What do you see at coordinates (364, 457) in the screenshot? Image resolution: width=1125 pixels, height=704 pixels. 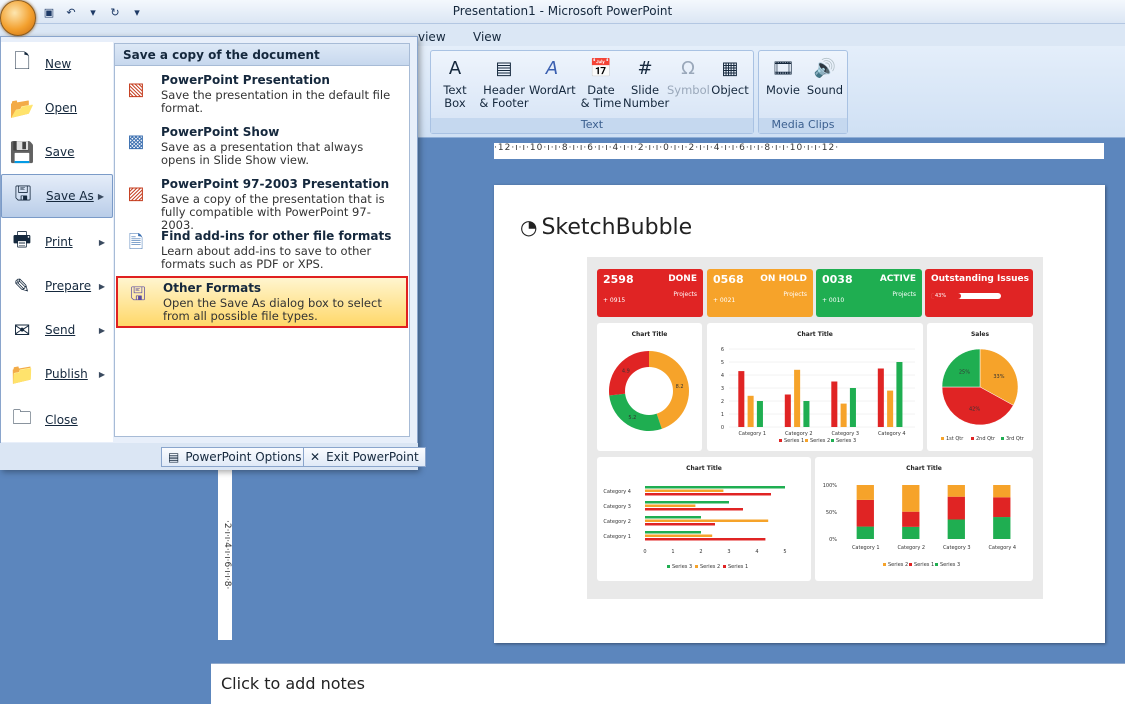 I see `exit-powerpoint-button: ✕ Exit PowerPoint` at bounding box center [364, 457].